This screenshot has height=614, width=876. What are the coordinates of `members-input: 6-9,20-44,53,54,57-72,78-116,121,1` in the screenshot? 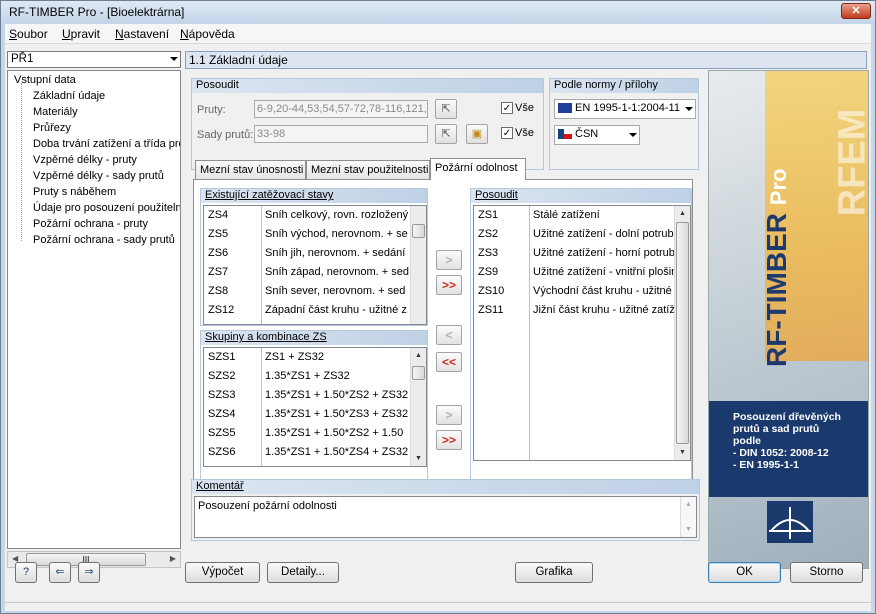 It's located at (341, 109).